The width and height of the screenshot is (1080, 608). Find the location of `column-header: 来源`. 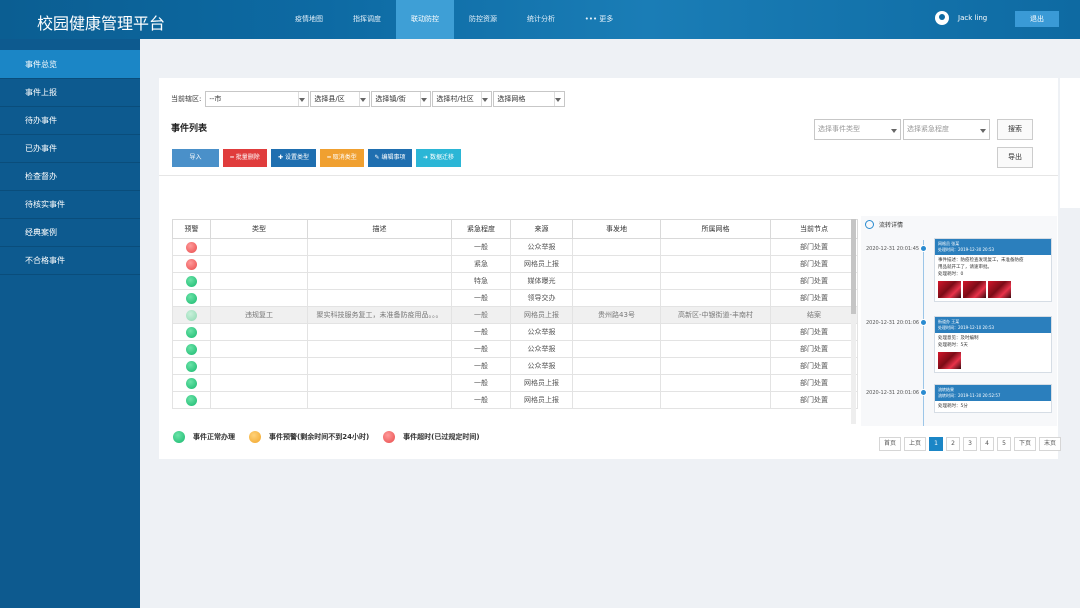

column-header: 来源 is located at coordinates (541, 229).